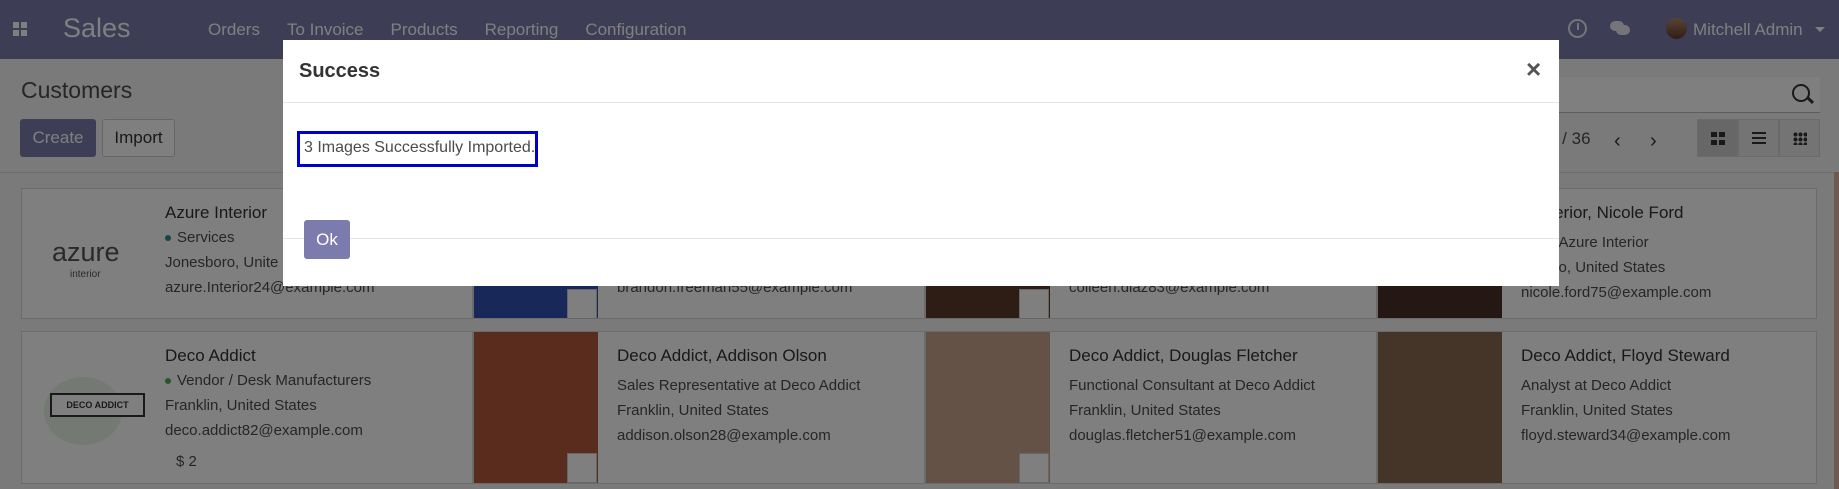 The height and width of the screenshot is (489, 1839). What do you see at coordinates (417, 149) in the screenshot?
I see `success-message: 3 Images Successfully Imported.` at bounding box center [417, 149].